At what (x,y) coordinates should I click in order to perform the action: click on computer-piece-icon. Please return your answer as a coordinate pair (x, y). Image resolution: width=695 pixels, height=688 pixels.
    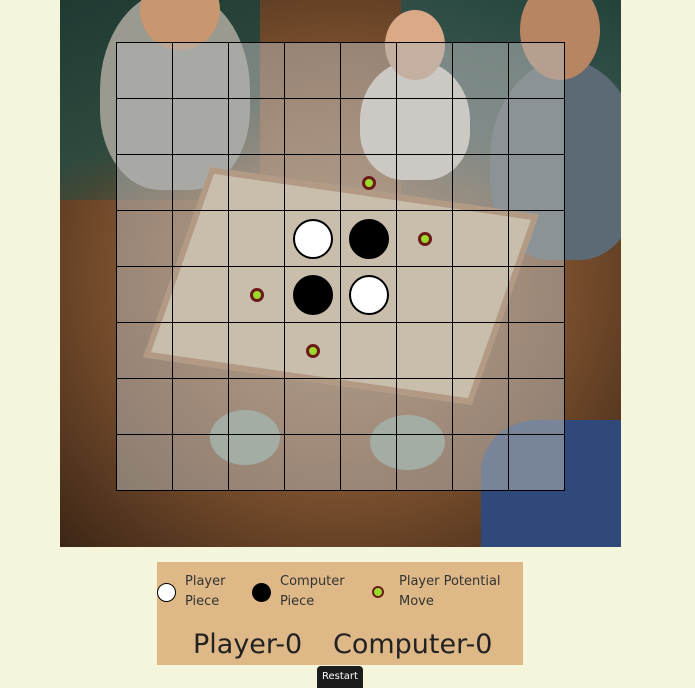
    Looking at the image, I should click on (261, 592).